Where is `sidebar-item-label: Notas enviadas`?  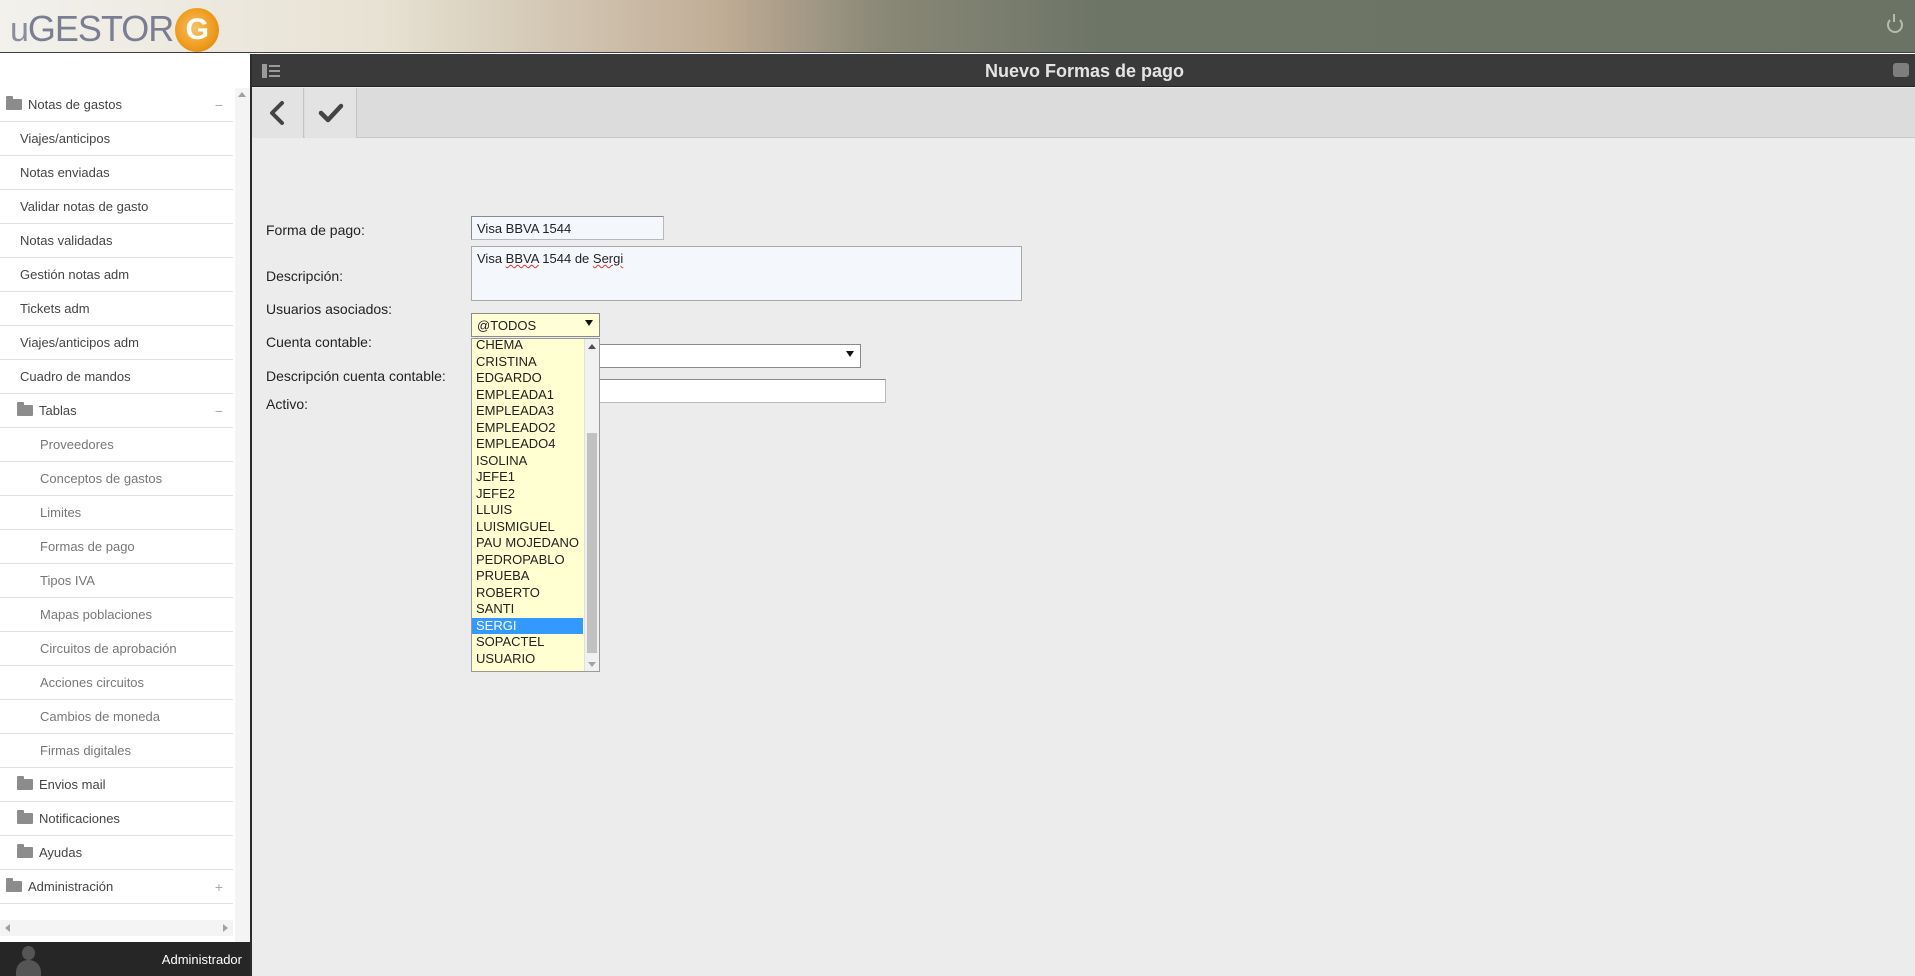 sidebar-item-label: Notas enviadas is located at coordinates (65, 172).